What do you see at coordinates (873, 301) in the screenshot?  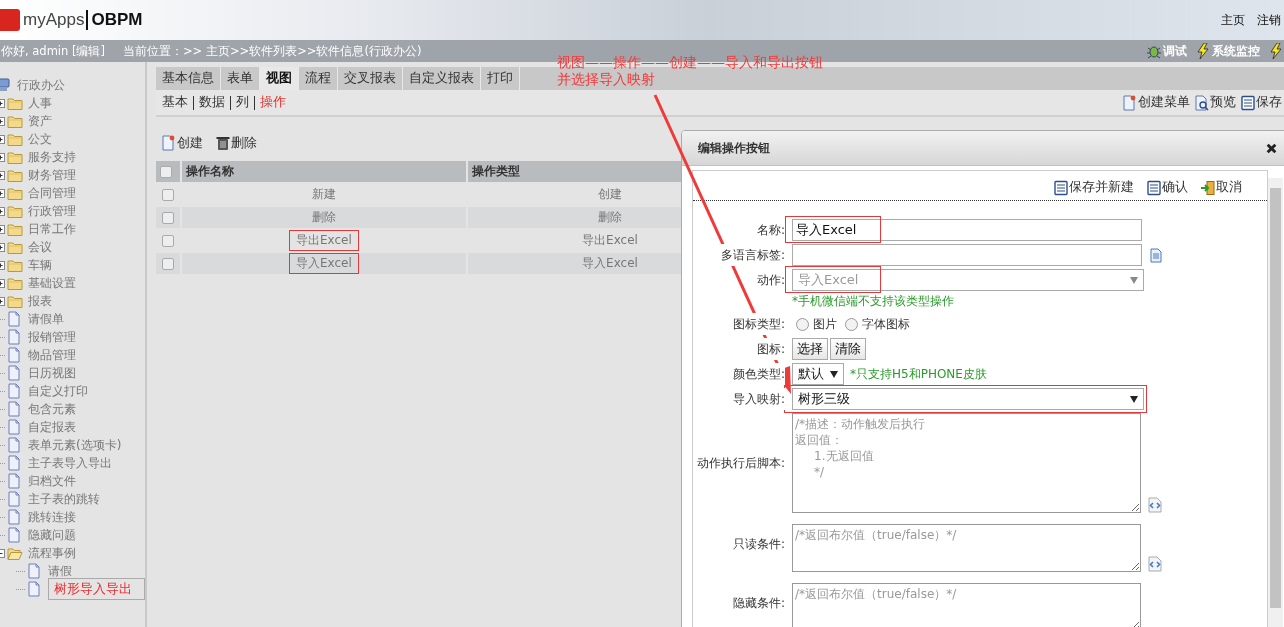 I see `hint-text: *手机微信端不支持该类型操作` at bounding box center [873, 301].